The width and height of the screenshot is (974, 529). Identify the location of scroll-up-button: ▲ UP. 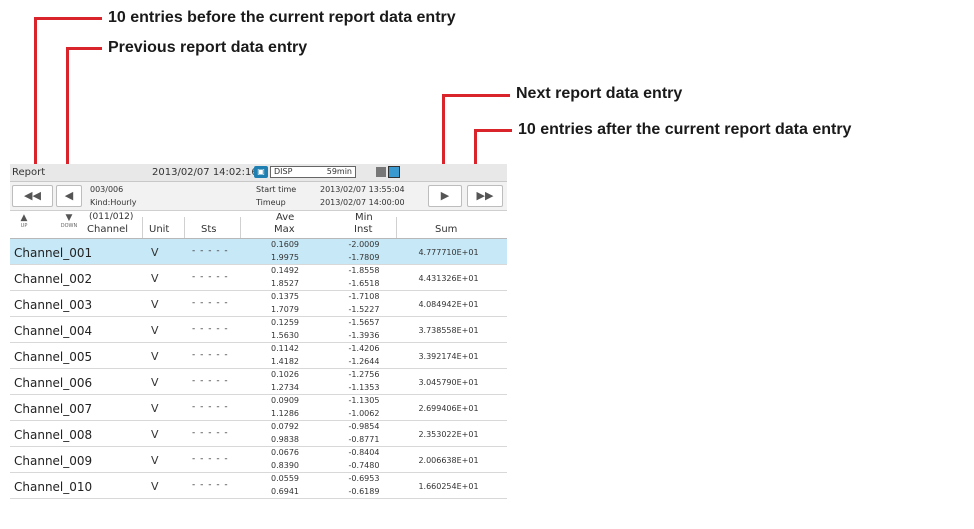
(24, 224).